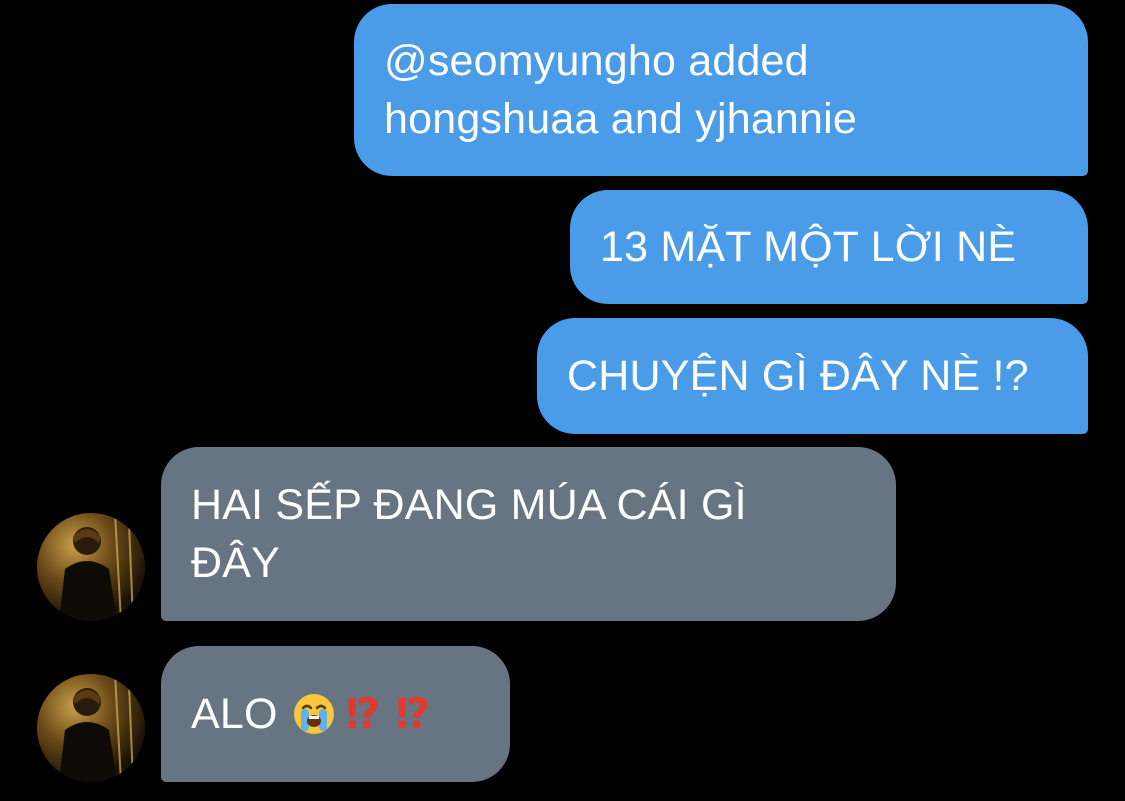 The width and height of the screenshot is (1125, 801). Describe the element at coordinates (808, 247) in the screenshot. I see `message-text: 13 MẶT MỘT LỜI NÈ` at that location.